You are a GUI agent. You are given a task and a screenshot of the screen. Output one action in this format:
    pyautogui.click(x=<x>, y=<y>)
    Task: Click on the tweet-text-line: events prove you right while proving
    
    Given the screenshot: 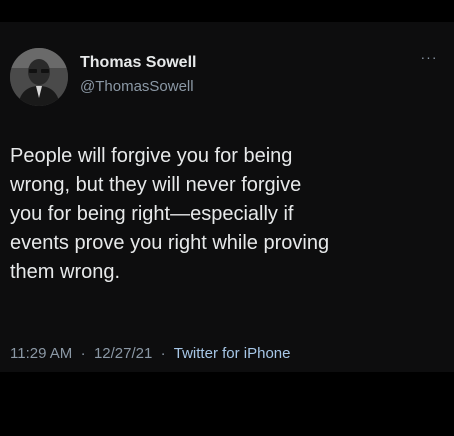 What is the action you would take?
    pyautogui.click(x=170, y=243)
    